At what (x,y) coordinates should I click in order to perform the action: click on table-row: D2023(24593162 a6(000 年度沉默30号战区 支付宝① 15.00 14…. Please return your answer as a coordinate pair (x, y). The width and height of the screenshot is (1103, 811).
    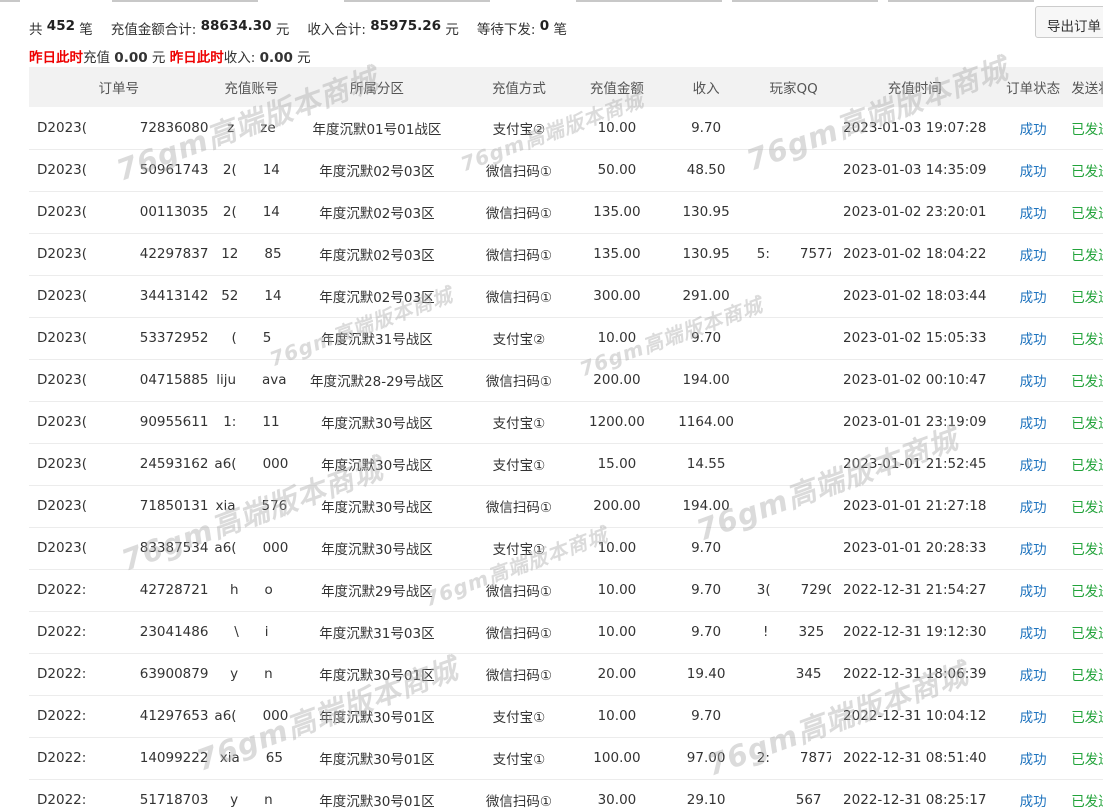
    Looking at the image, I should click on (566, 464).